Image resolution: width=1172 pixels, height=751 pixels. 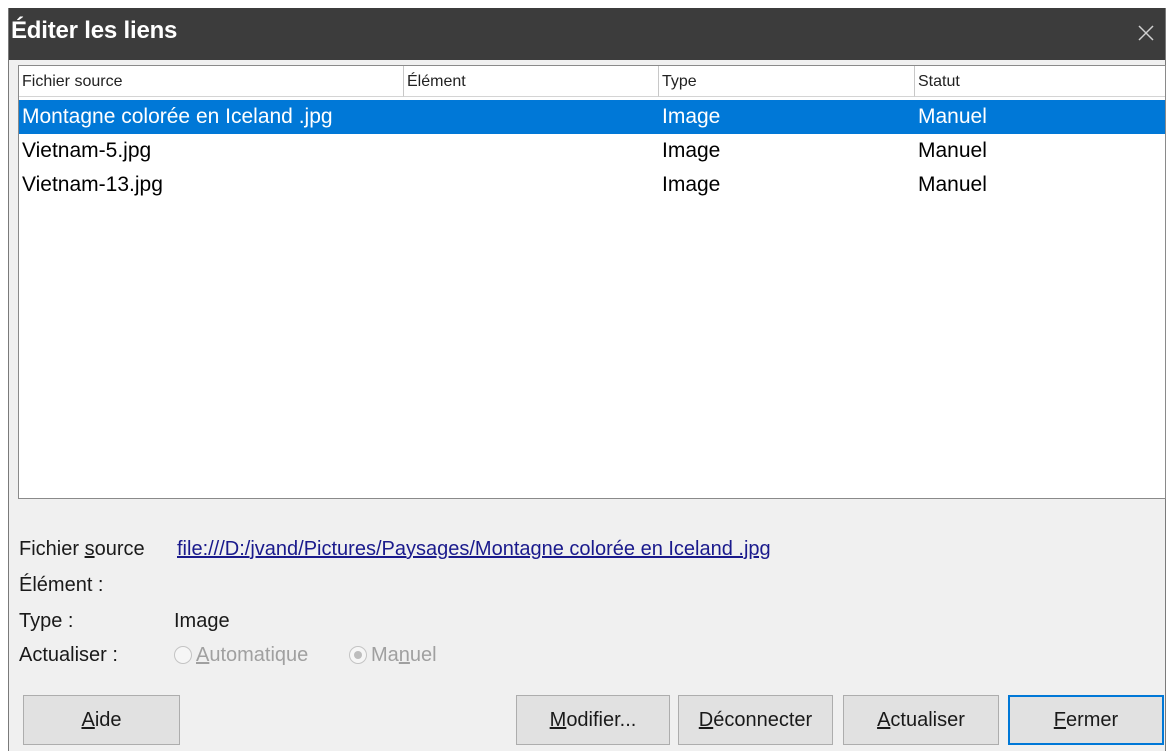 What do you see at coordinates (87, 150) in the screenshot?
I see `row-source: Vietnam-5.jpg` at bounding box center [87, 150].